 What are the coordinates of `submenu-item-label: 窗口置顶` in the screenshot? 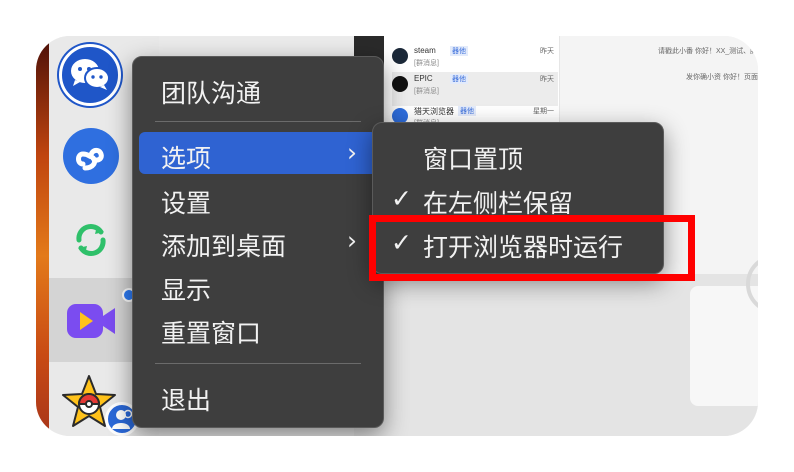 It's located at (473, 159).